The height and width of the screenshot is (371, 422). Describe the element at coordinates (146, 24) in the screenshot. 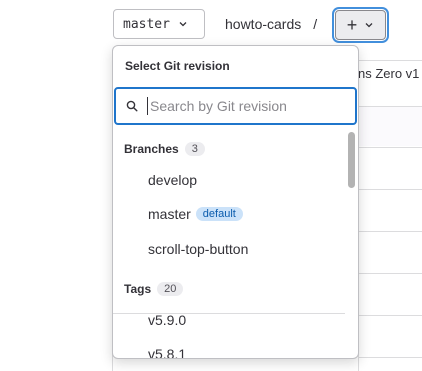

I see `branch-selector-label: master` at that location.